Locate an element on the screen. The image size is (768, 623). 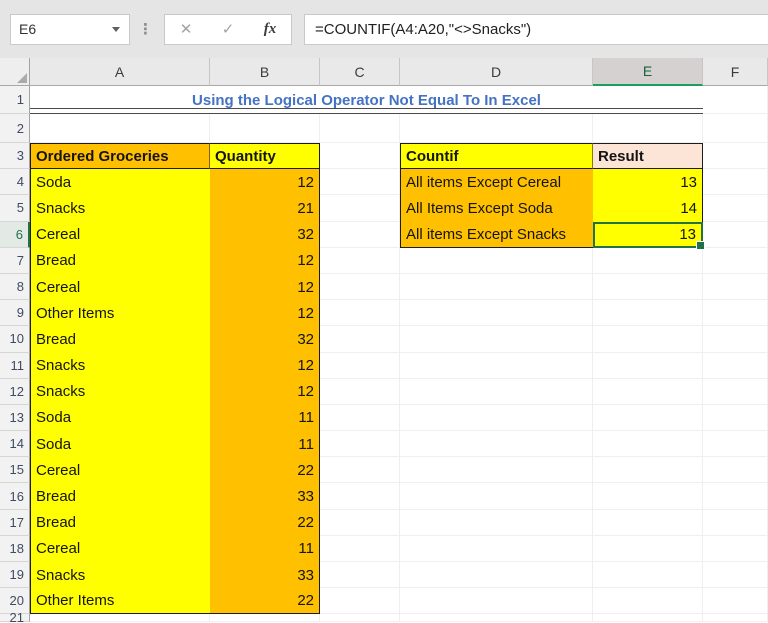
cell-A2 is located at coordinates (120, 128).